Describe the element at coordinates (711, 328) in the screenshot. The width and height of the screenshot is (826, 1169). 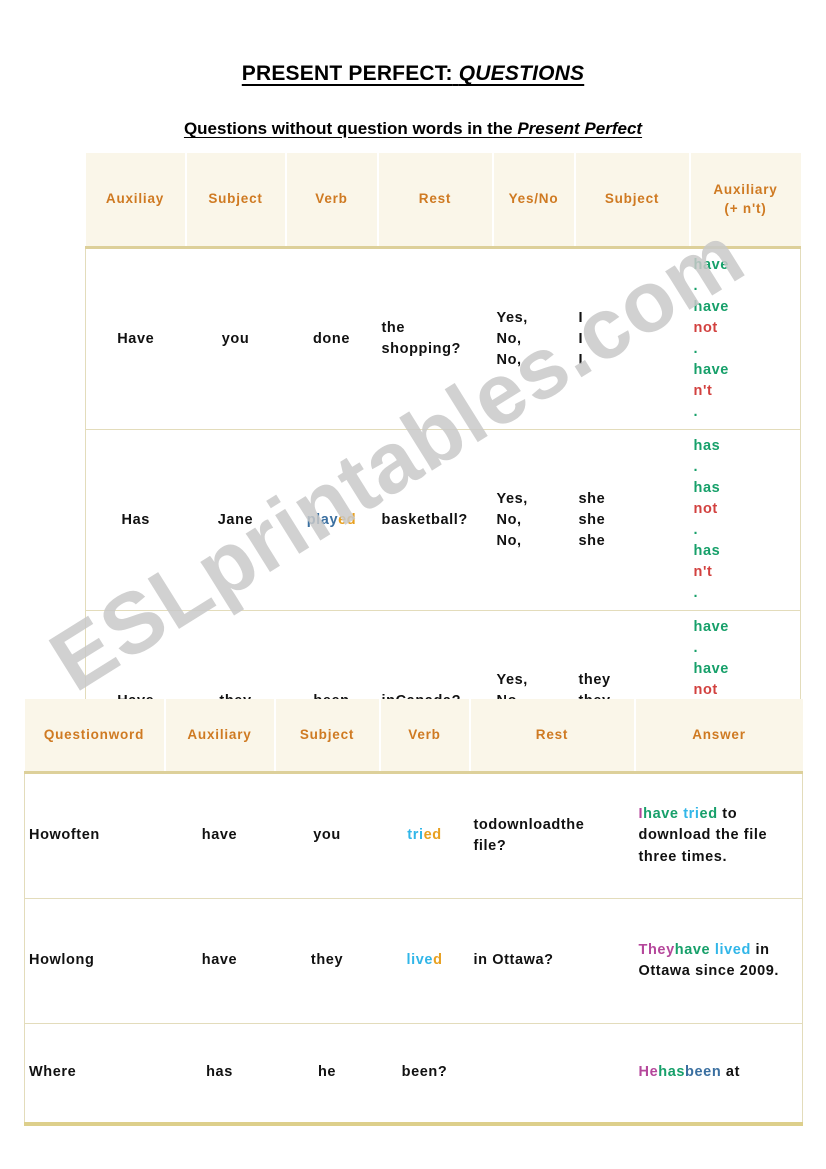
I see `cell-auxiliary-answer-line2: havenot.` at that location.